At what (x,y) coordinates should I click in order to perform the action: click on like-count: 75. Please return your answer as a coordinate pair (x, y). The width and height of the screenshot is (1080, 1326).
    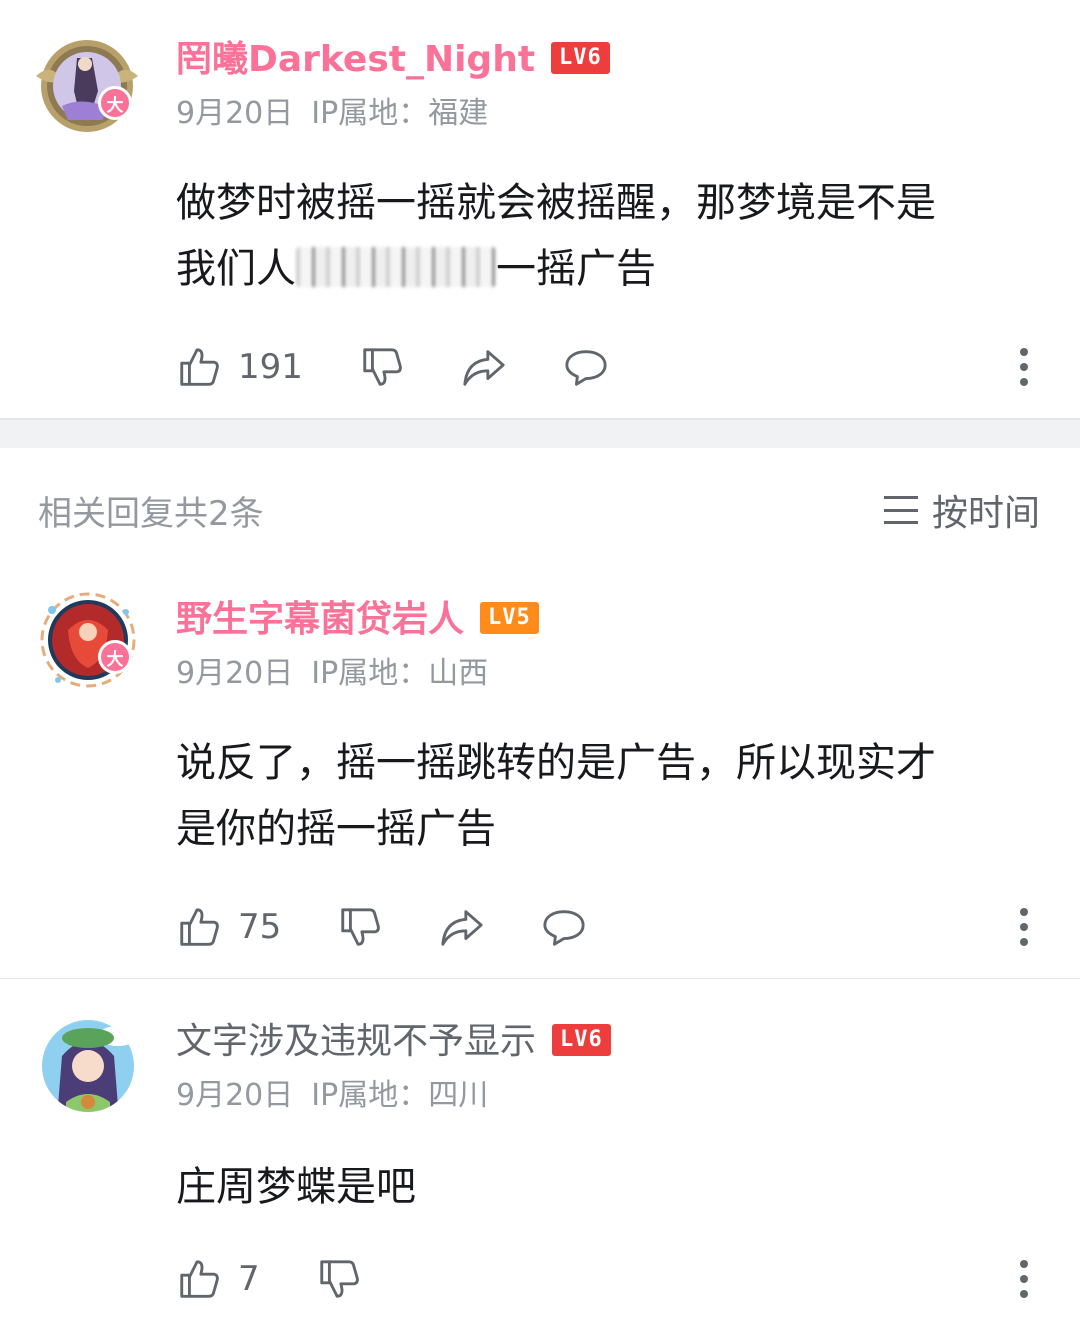
    Looking at the image, I should click on (260, 927).